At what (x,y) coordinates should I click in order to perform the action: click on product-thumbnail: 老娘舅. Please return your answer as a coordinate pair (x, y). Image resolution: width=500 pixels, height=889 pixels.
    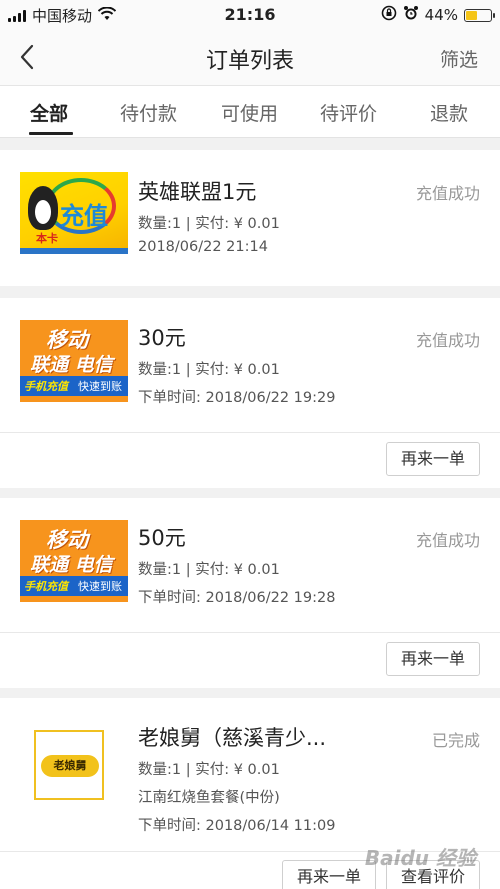
    Looking at the image, I should click on (74, 767).